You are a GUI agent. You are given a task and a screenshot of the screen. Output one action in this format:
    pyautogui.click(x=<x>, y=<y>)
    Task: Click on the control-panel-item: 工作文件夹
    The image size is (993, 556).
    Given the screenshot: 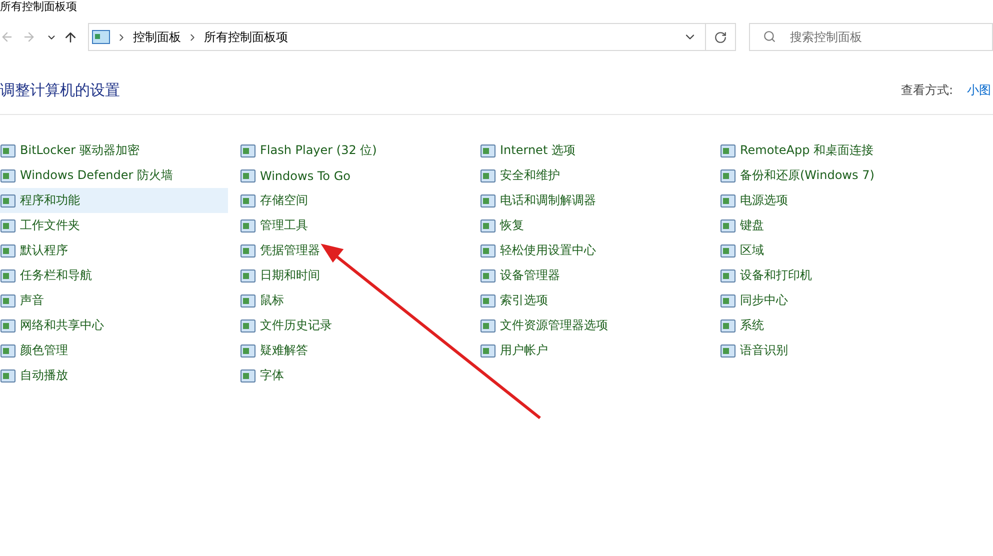 What is the action you would take?
    pyautogui.click(x=114, y=225)
    